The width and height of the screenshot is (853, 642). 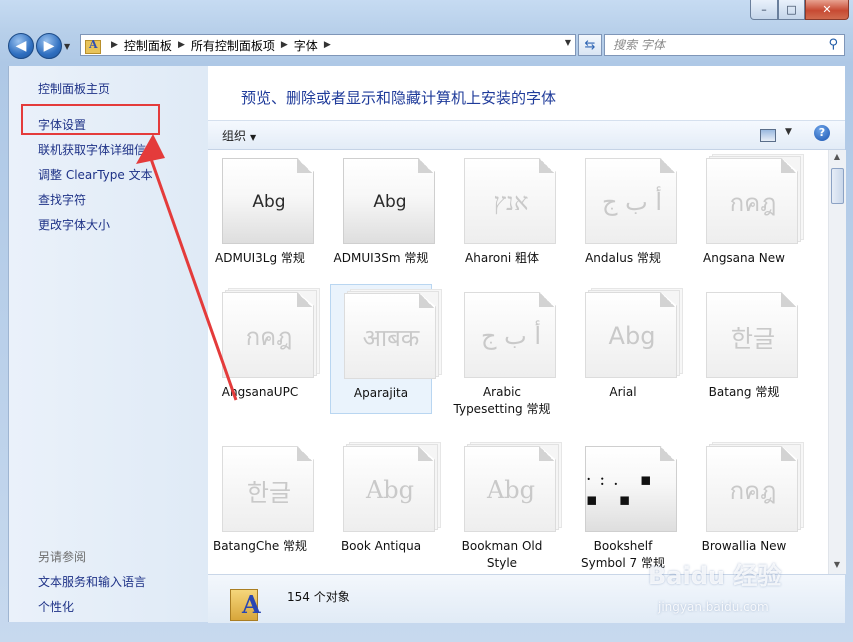 What do you see at coordinates (93, 46) in the screenshot?
I see `fonts-folder-icon: A` at bounding box center [93, 46].